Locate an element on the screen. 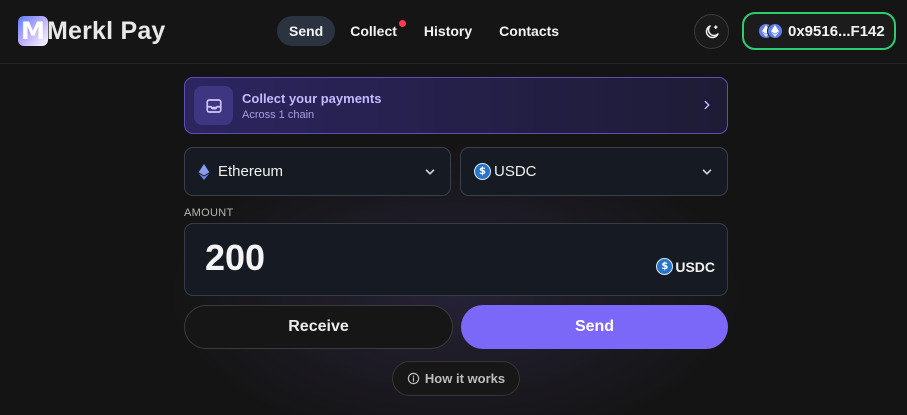  nav-tab-contacts: Contacts is located at coordinates (529, 31).